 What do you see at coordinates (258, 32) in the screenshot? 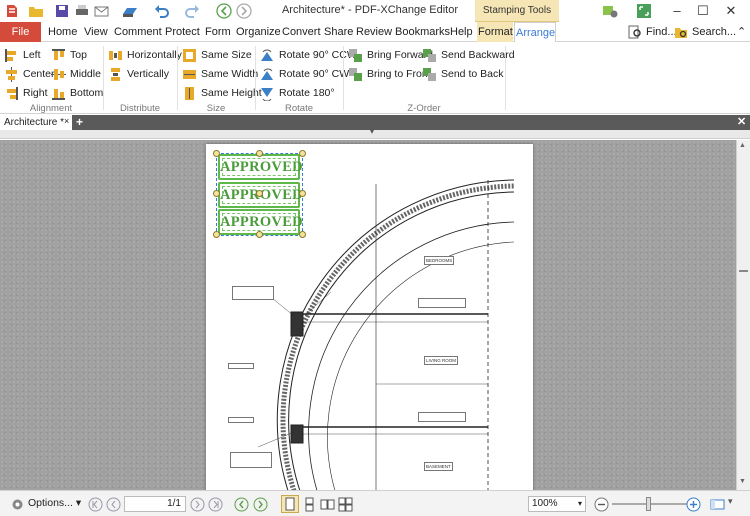
I see `tab-organize: Organize` at bounding box center [258, 32].